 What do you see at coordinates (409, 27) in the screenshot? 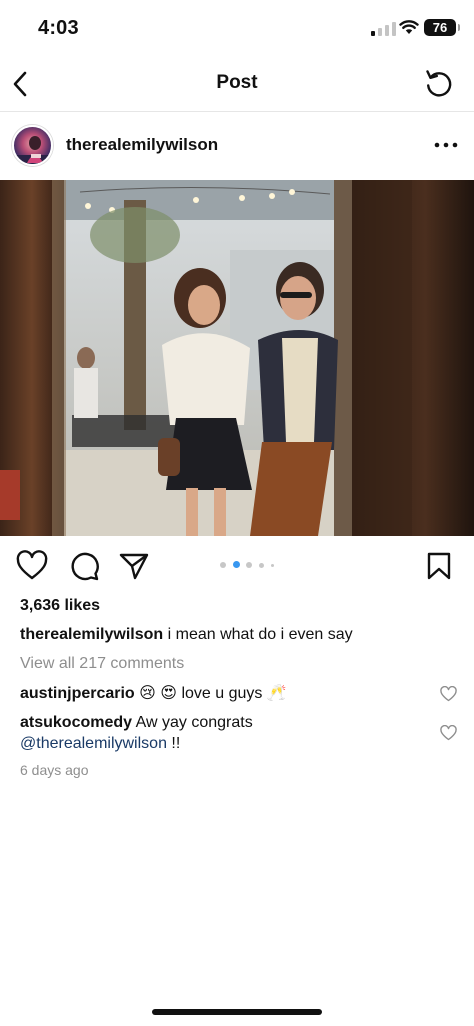
I see `wifi-icon` at bounding box center [409, 27].